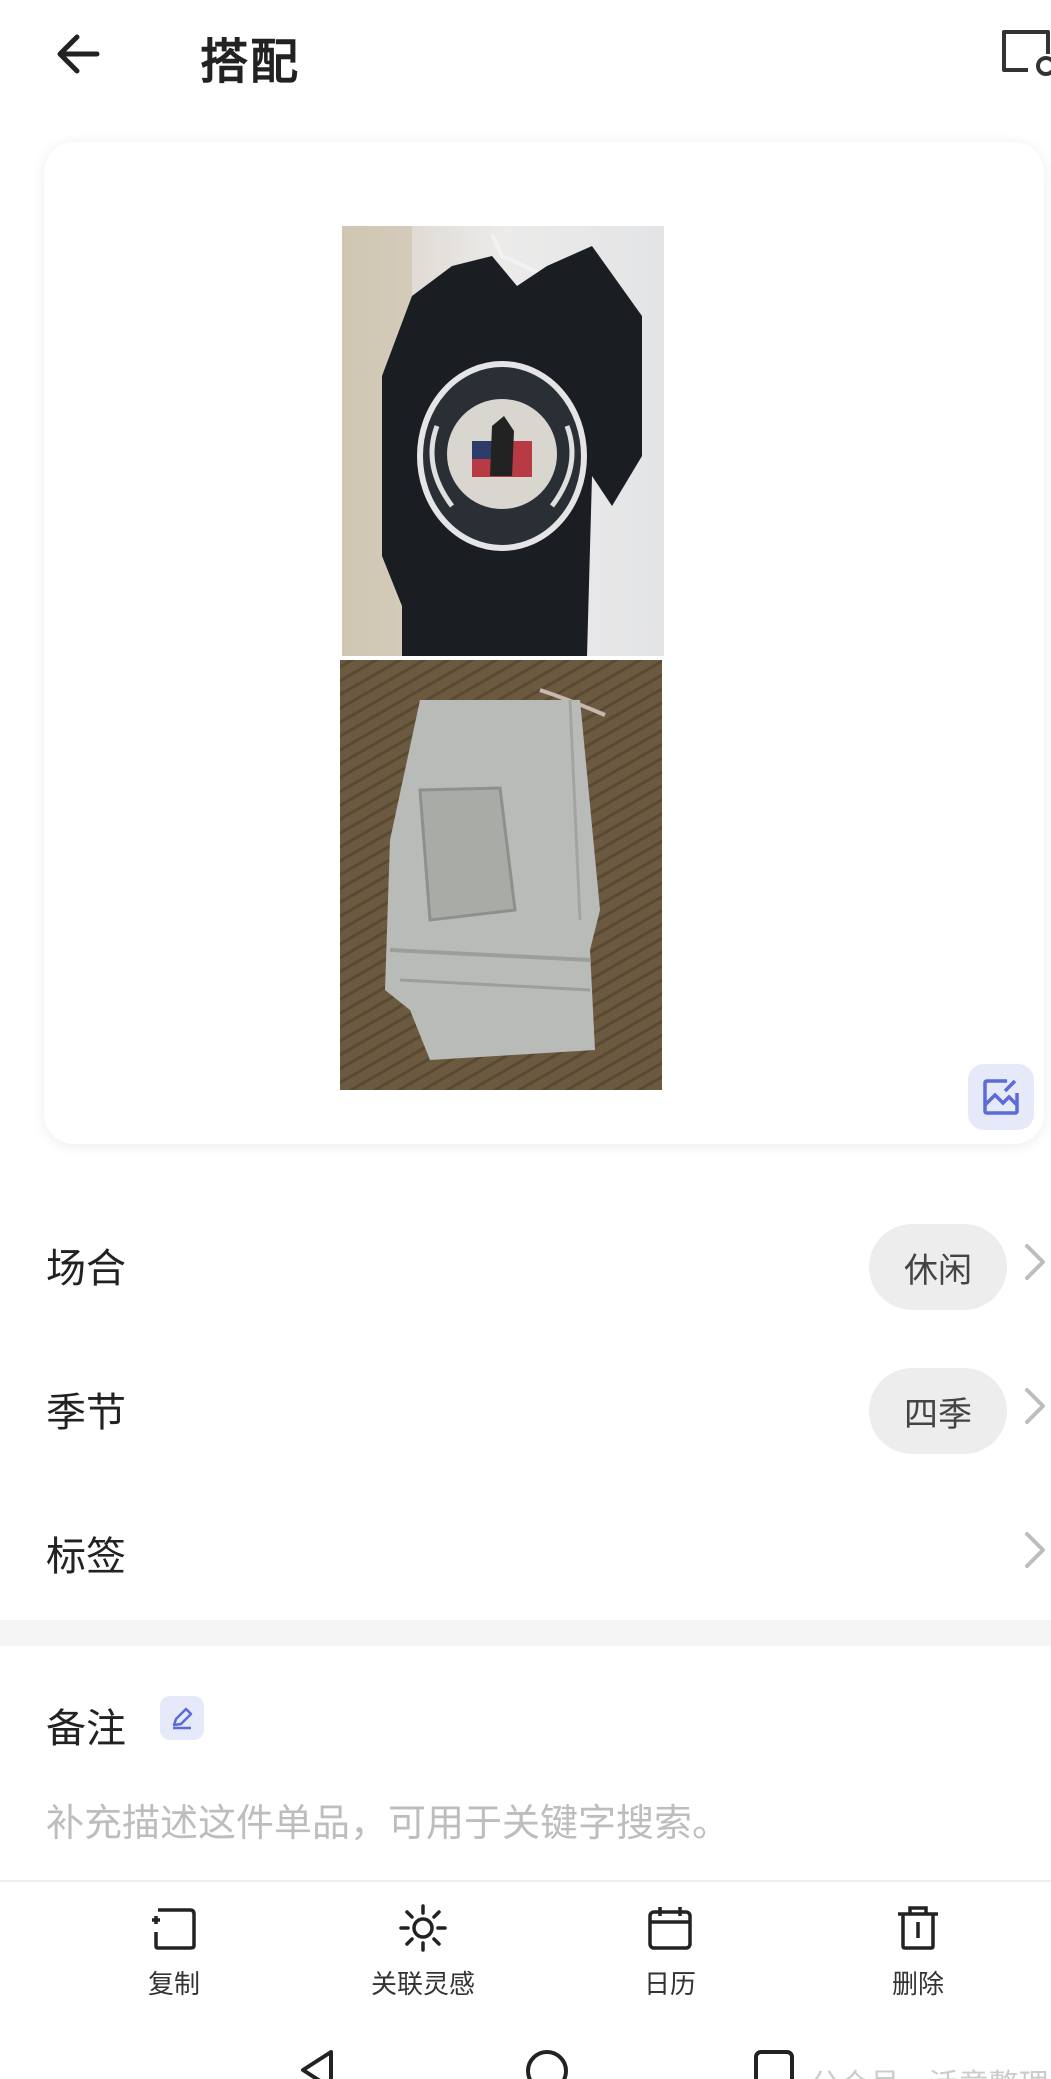 The image size is (1051, 2079). I want to click on tags-label: 标签, so click(86, 1557).